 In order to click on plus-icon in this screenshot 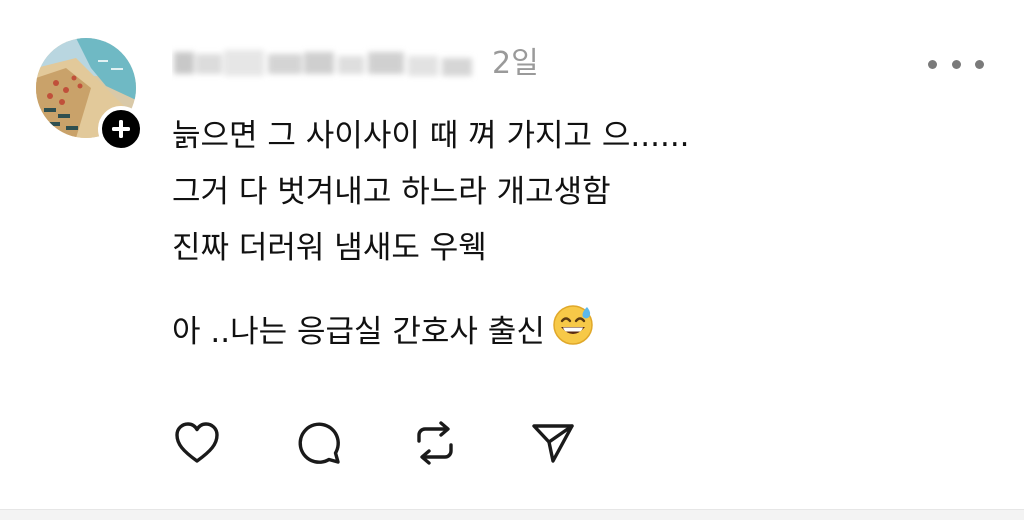, I will do `click(121, 129)`.